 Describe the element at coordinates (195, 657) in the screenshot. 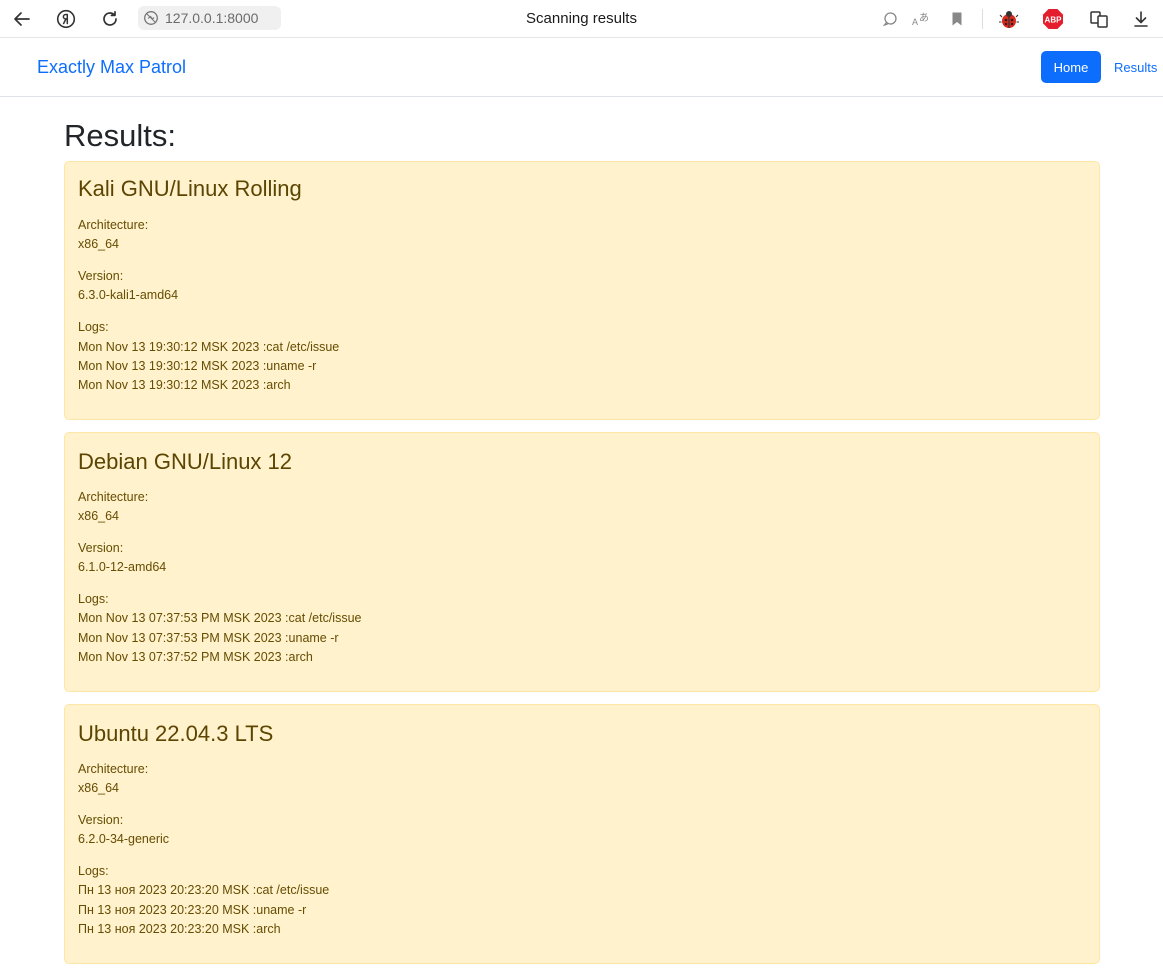

I see `log-line: Mon Nov 13 07:37:52 PM MSK 2023 :arch` at that location.